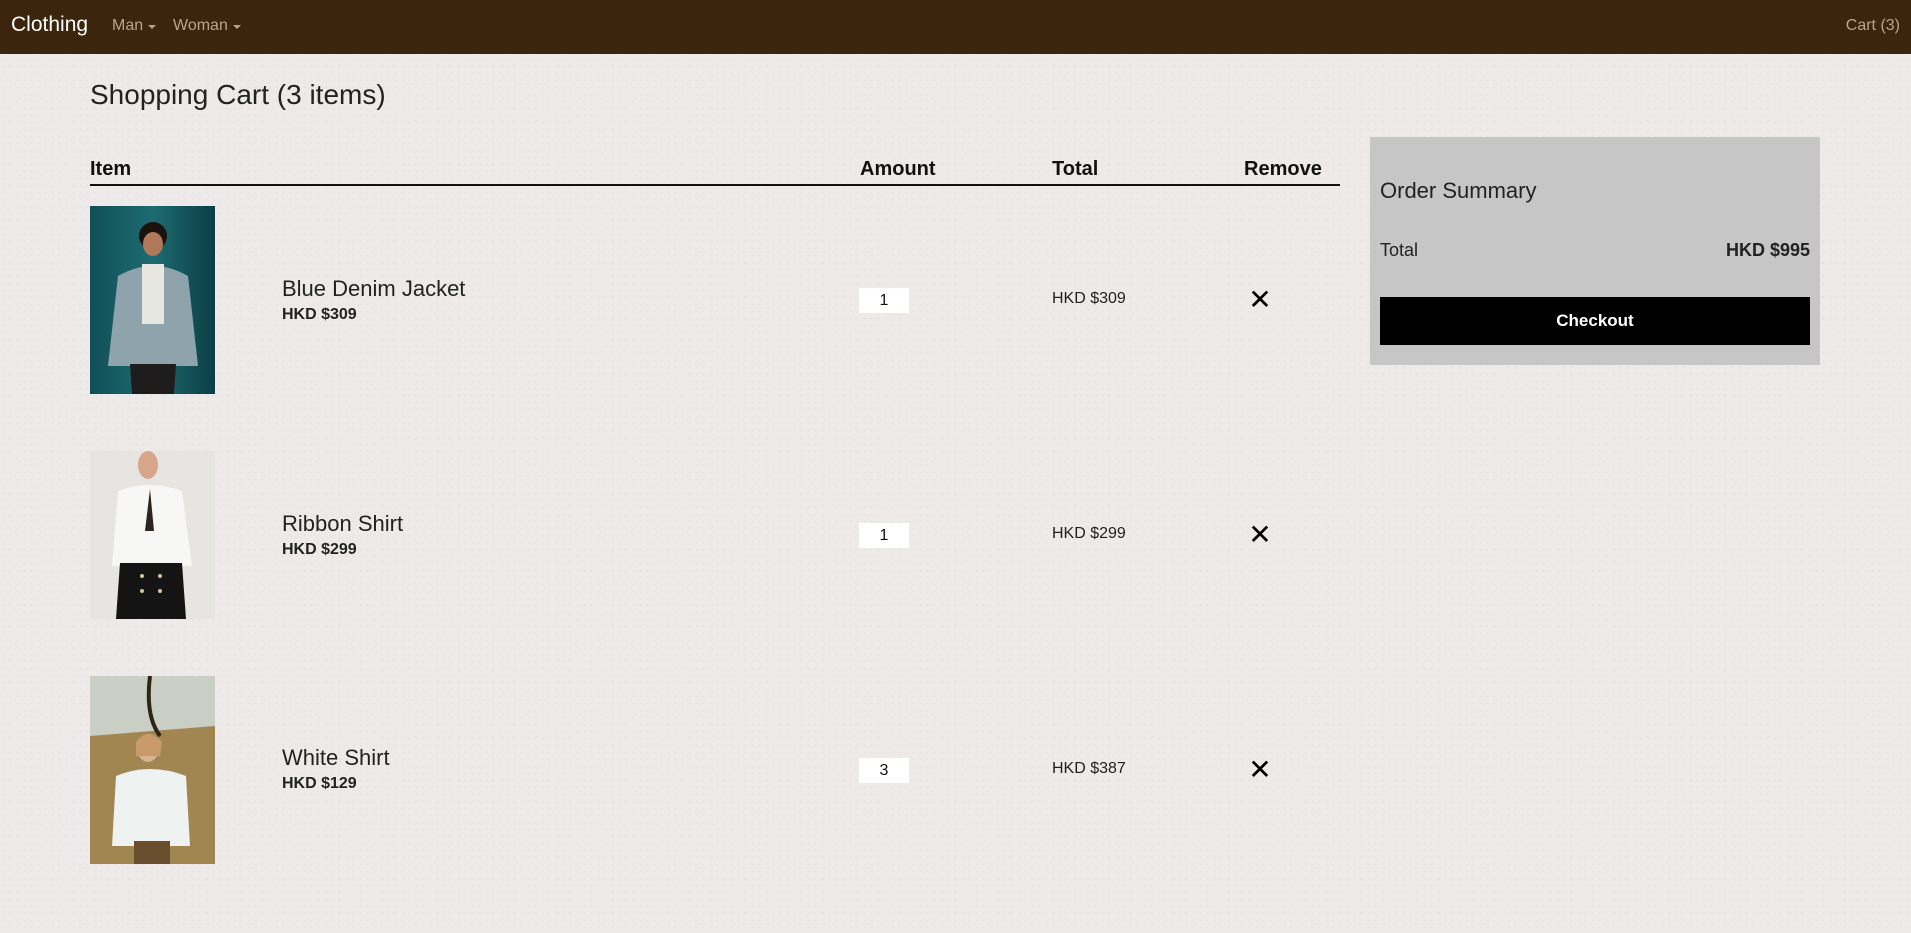 The width and height of the screenshot is (1911, 933). I want to click on line-total: HKD $299, so click(1089, 533).